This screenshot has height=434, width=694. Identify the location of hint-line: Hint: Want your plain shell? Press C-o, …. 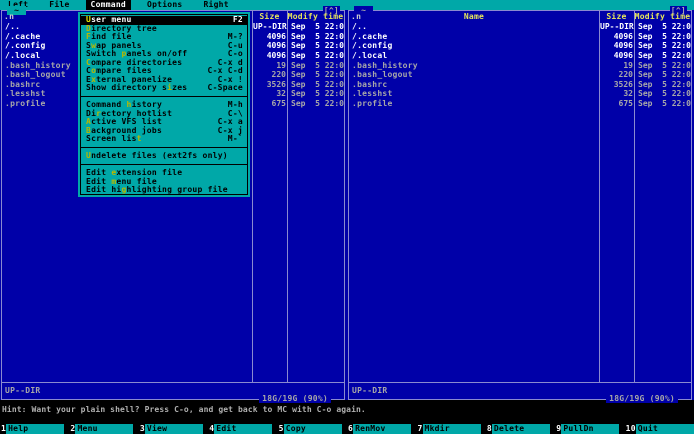
(184, 409).